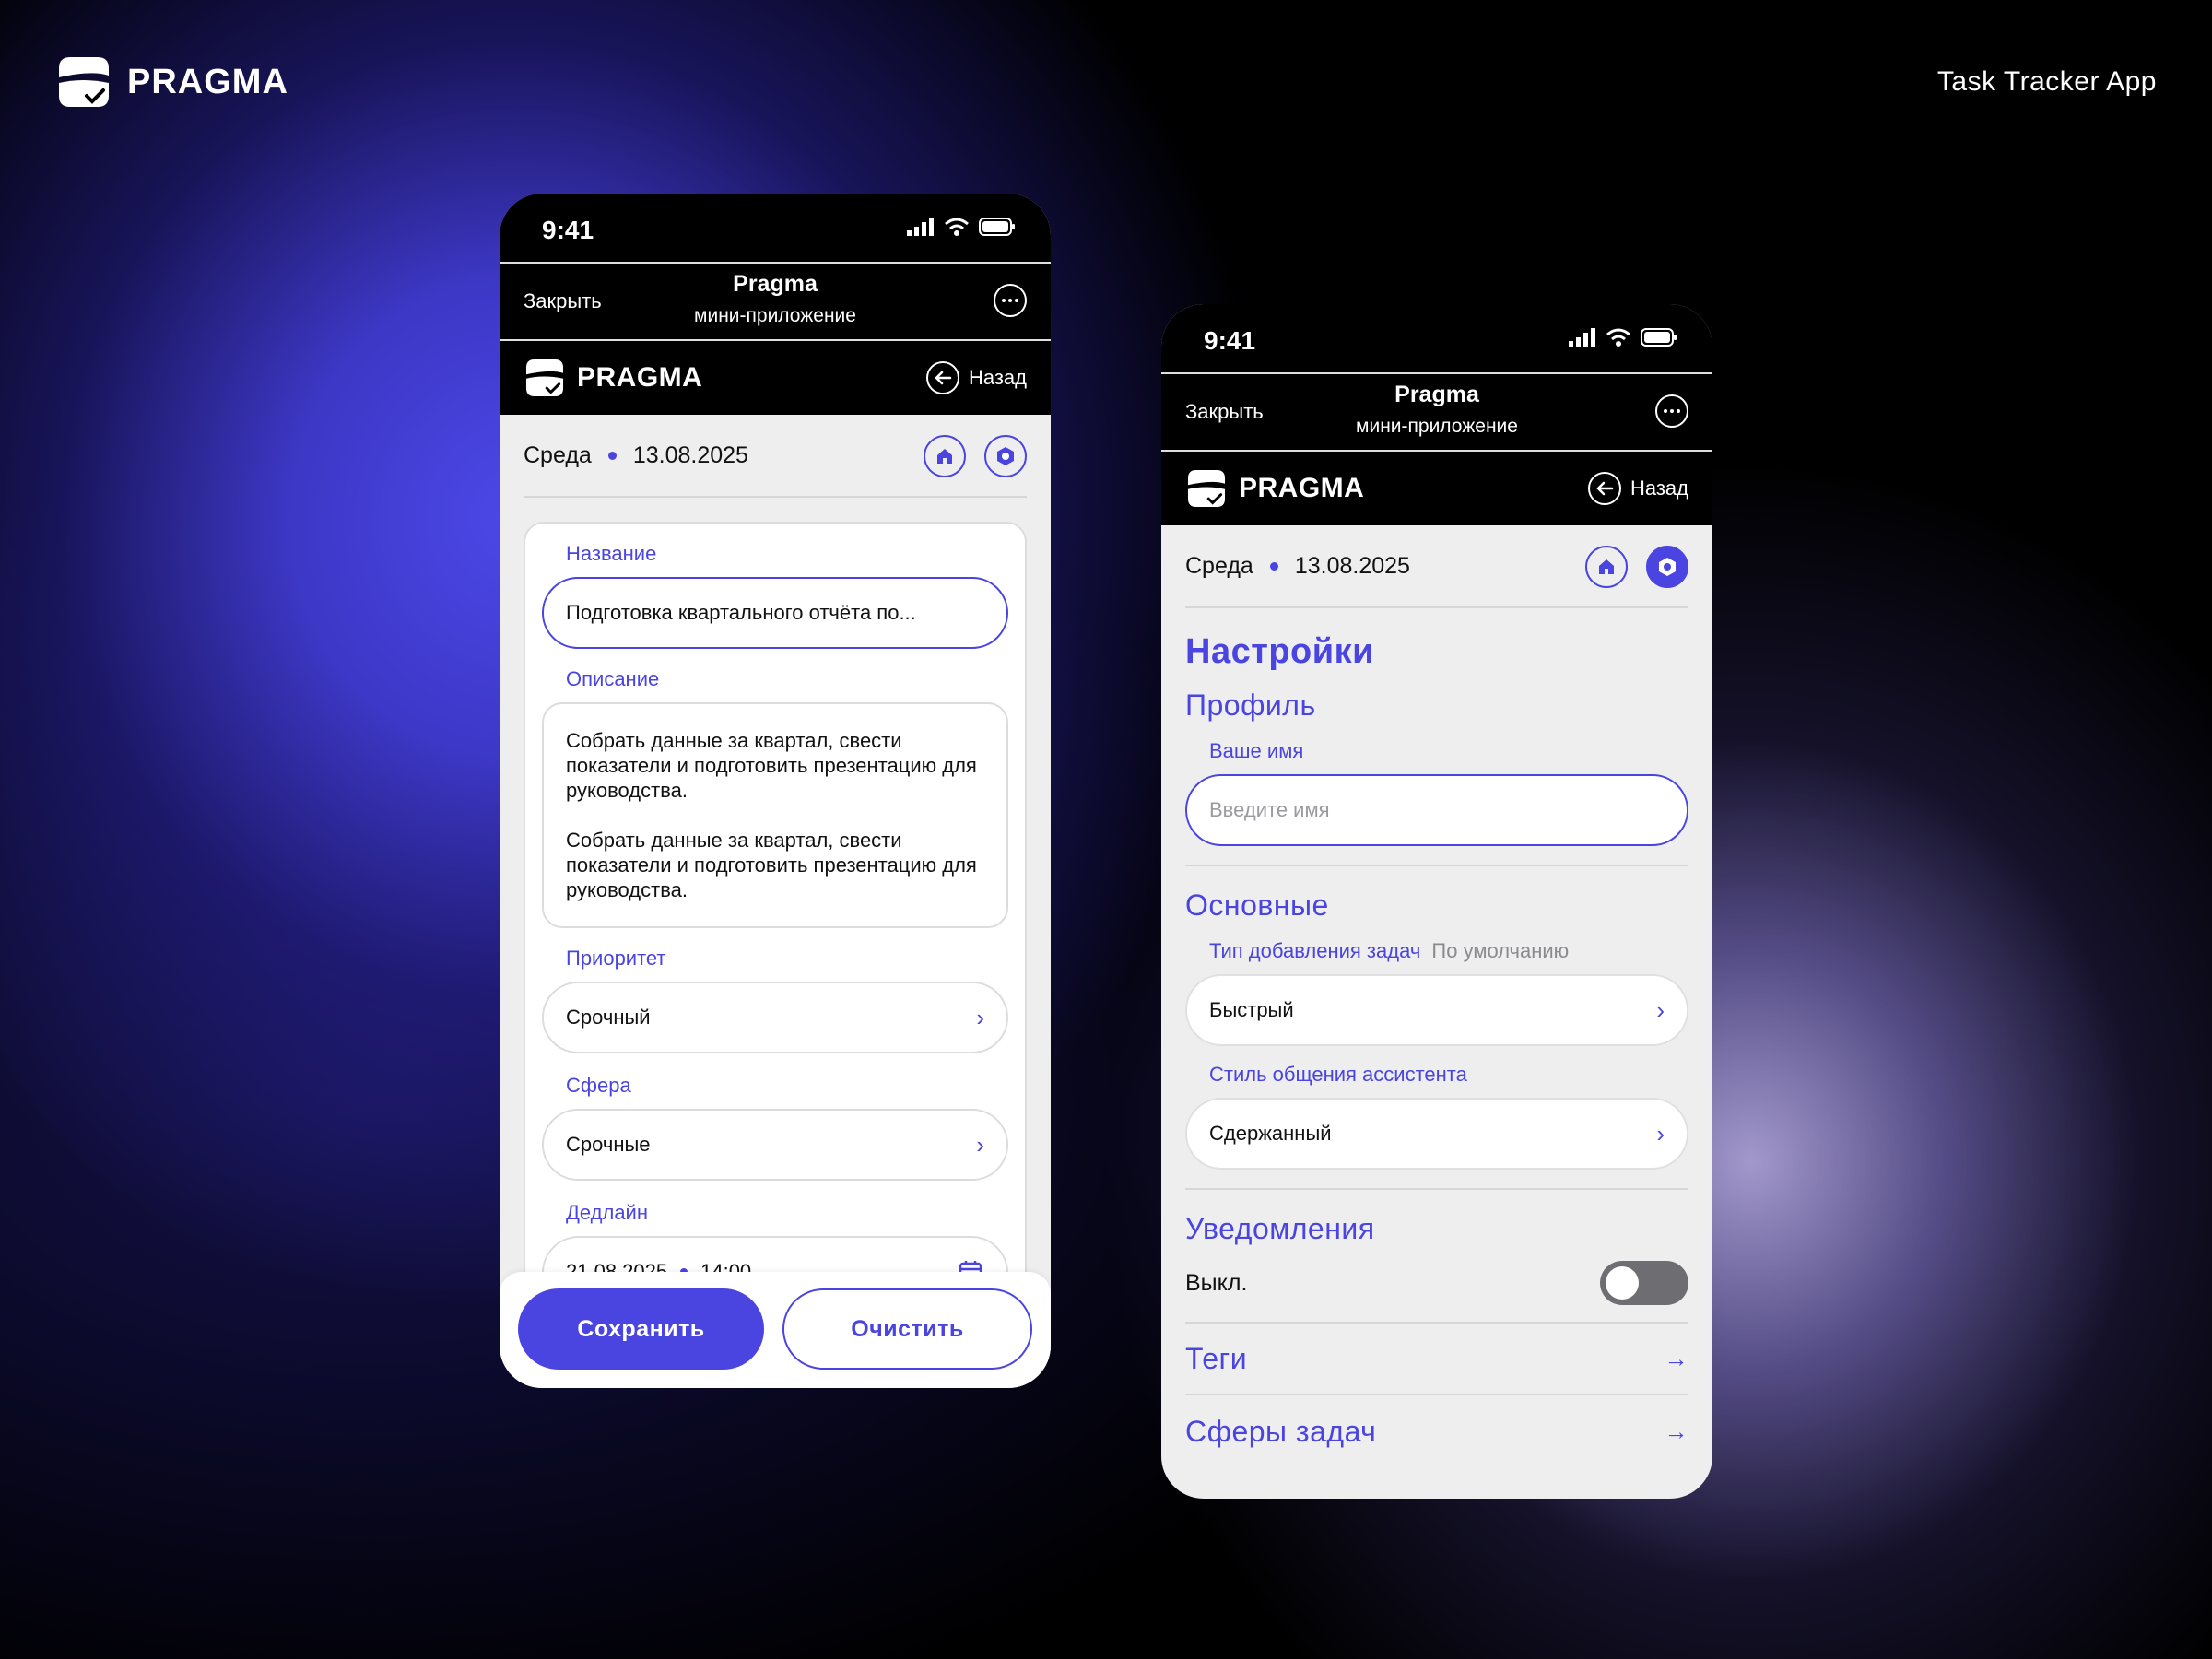 This screenshot has width=2212, height=1659. What do you see at coordinates (2046, 81) in the screenshot?
I see `page-caption: Task Tracker App` at bounding box center [2046, 81].